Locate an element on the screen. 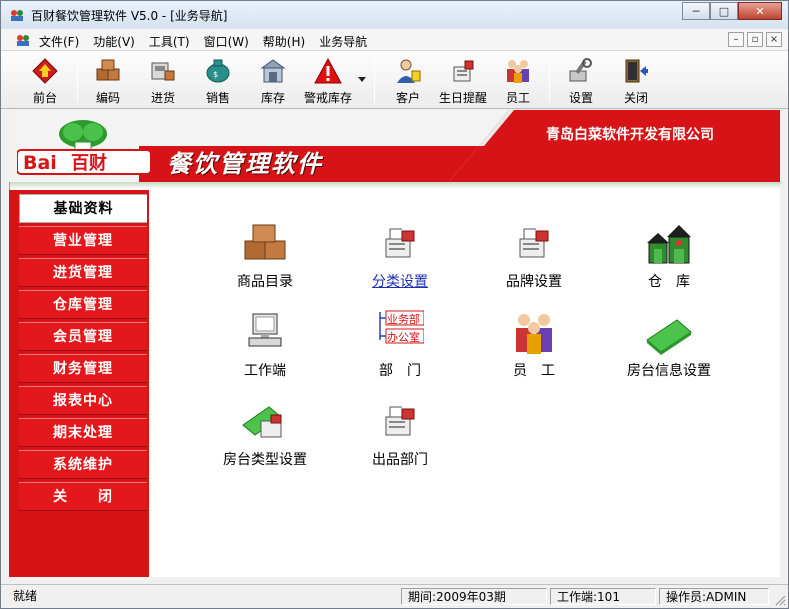  green-folder-icon is located at coordinates (669, 337).